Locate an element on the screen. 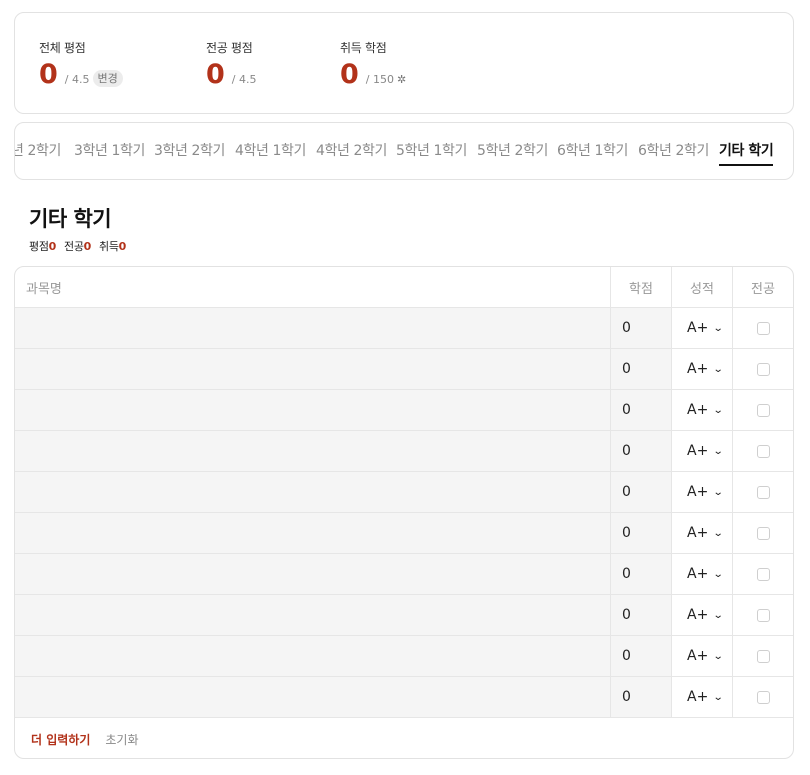 The height and width of the screenshot is (775, 810). header-credit: 학점 is located at coordinates (641, 287).